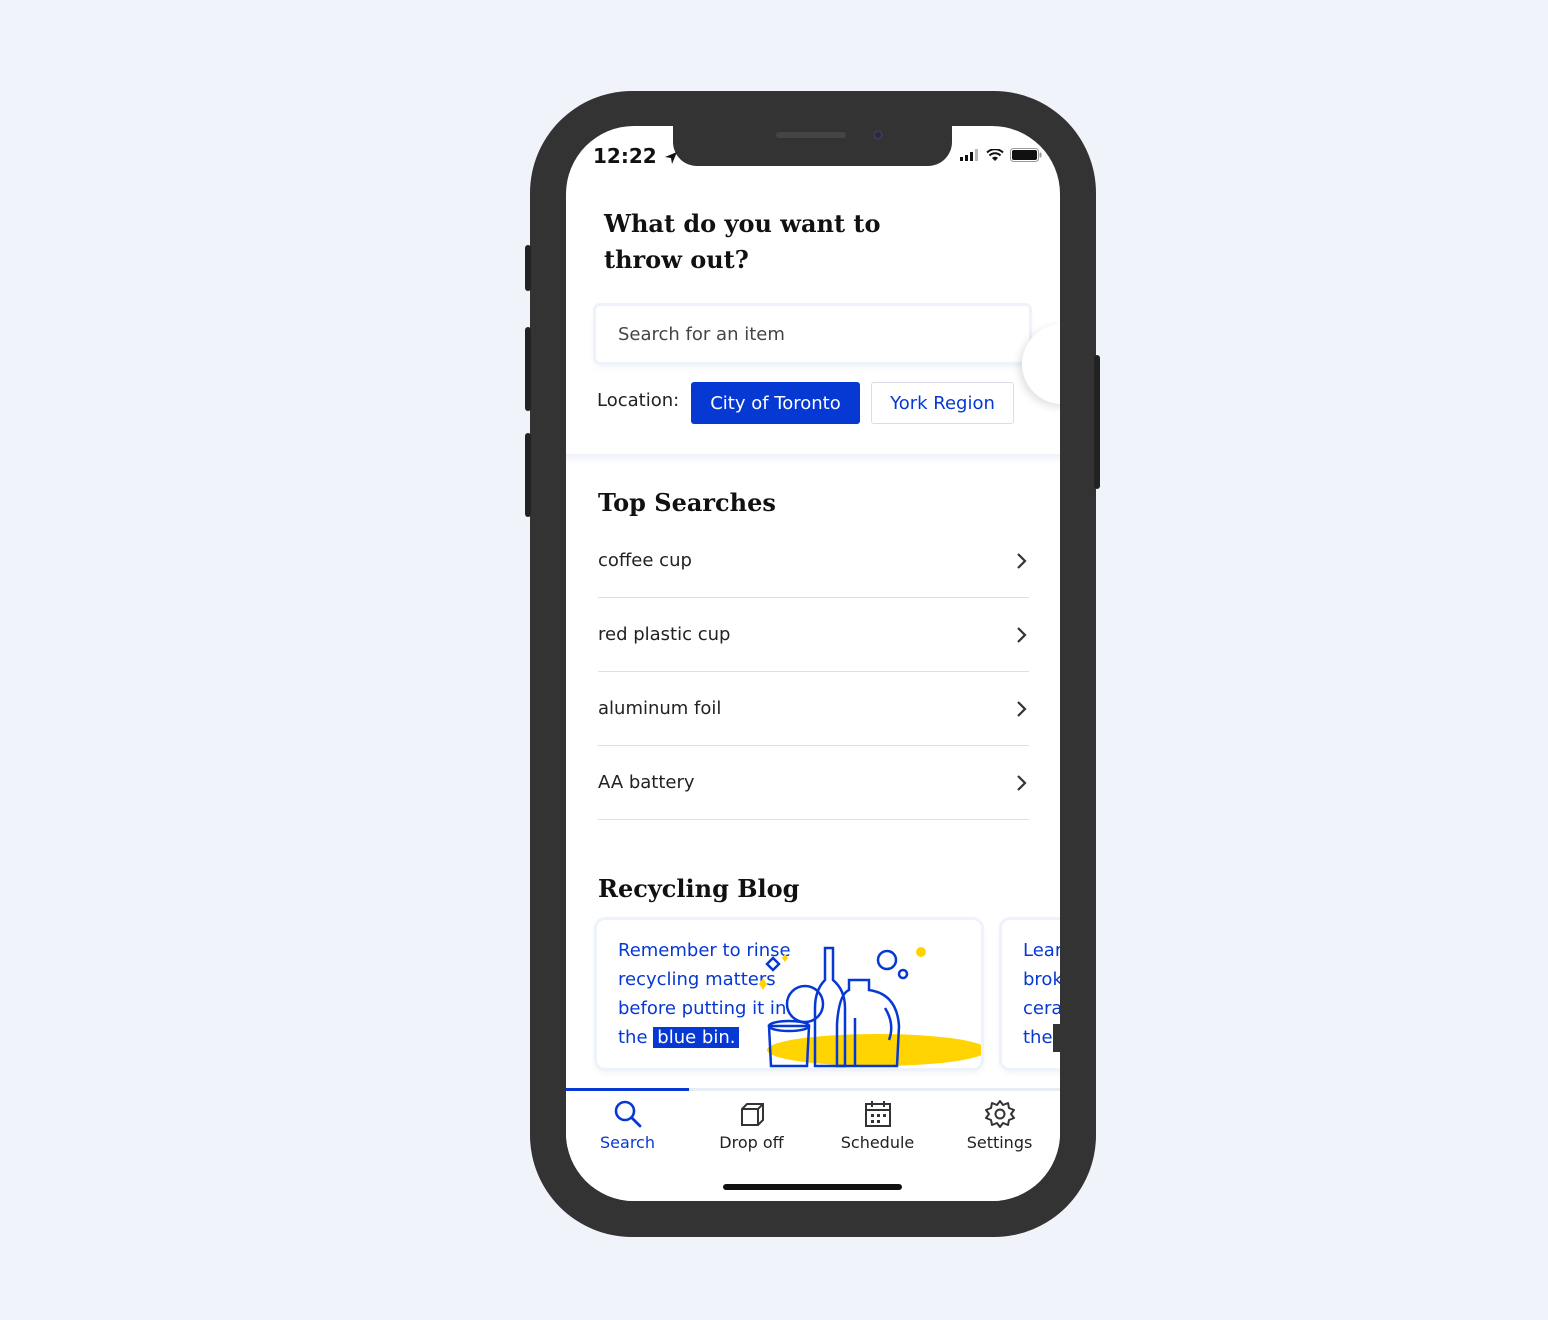  Describe the element at coordinates (696, 1037) in the screenshot. I see `blog-card-highlight: blue bin.` at that location.